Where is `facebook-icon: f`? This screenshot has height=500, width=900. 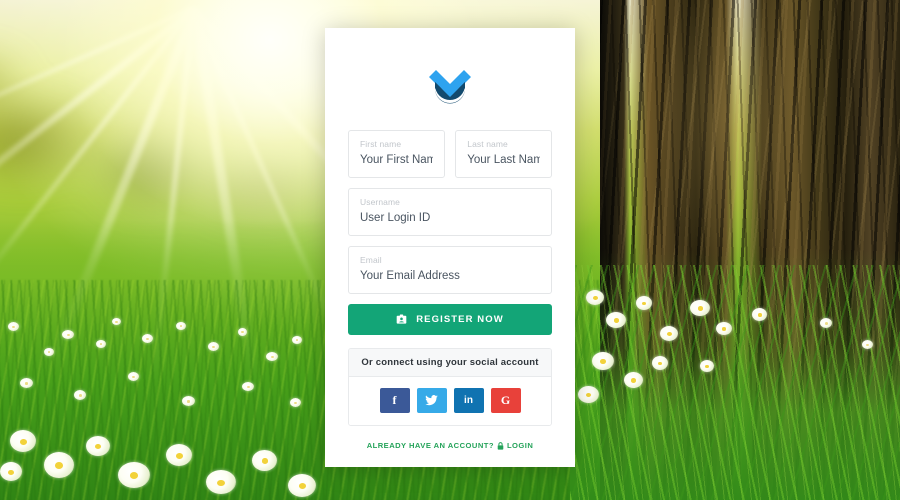
facebook-icon: f is located at coordinates (394, 400).